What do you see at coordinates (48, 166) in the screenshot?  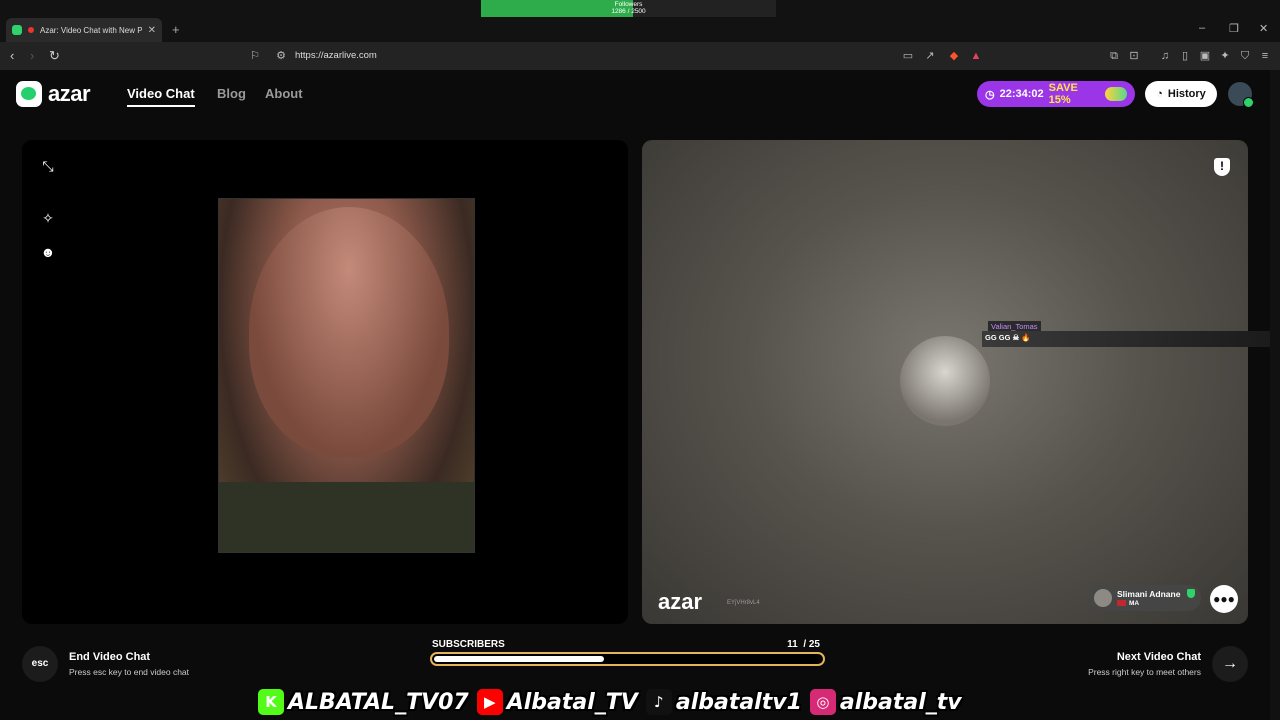 I see `minimize-view-icon: ⤡` at bounding box center [48, 166].